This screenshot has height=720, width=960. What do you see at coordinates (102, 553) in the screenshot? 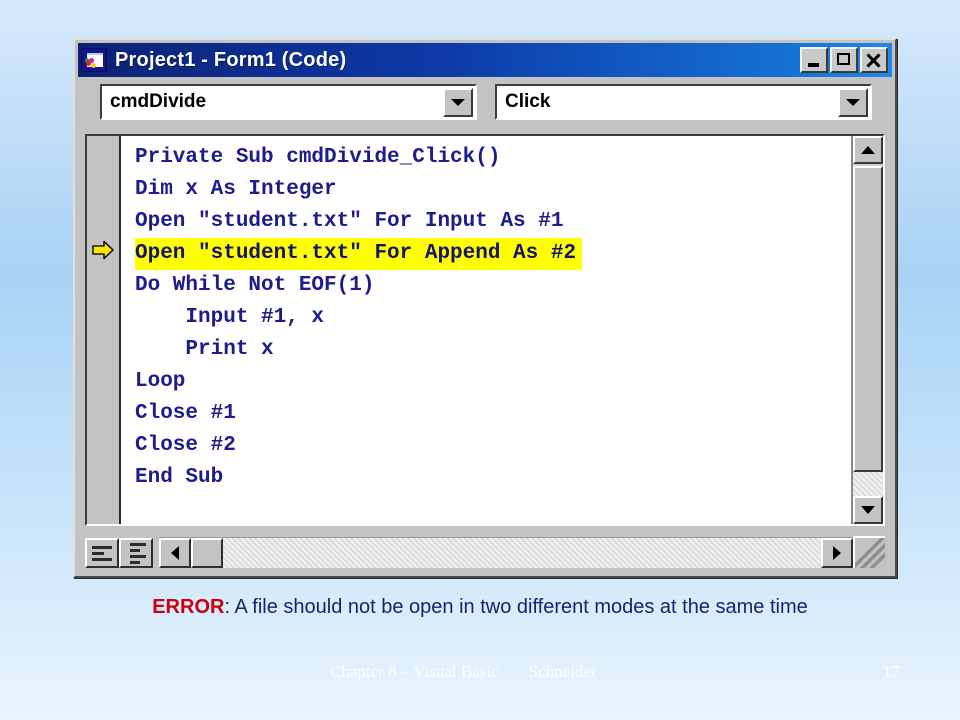
I see `procedure-view-button` at bounding box center [102, 553].